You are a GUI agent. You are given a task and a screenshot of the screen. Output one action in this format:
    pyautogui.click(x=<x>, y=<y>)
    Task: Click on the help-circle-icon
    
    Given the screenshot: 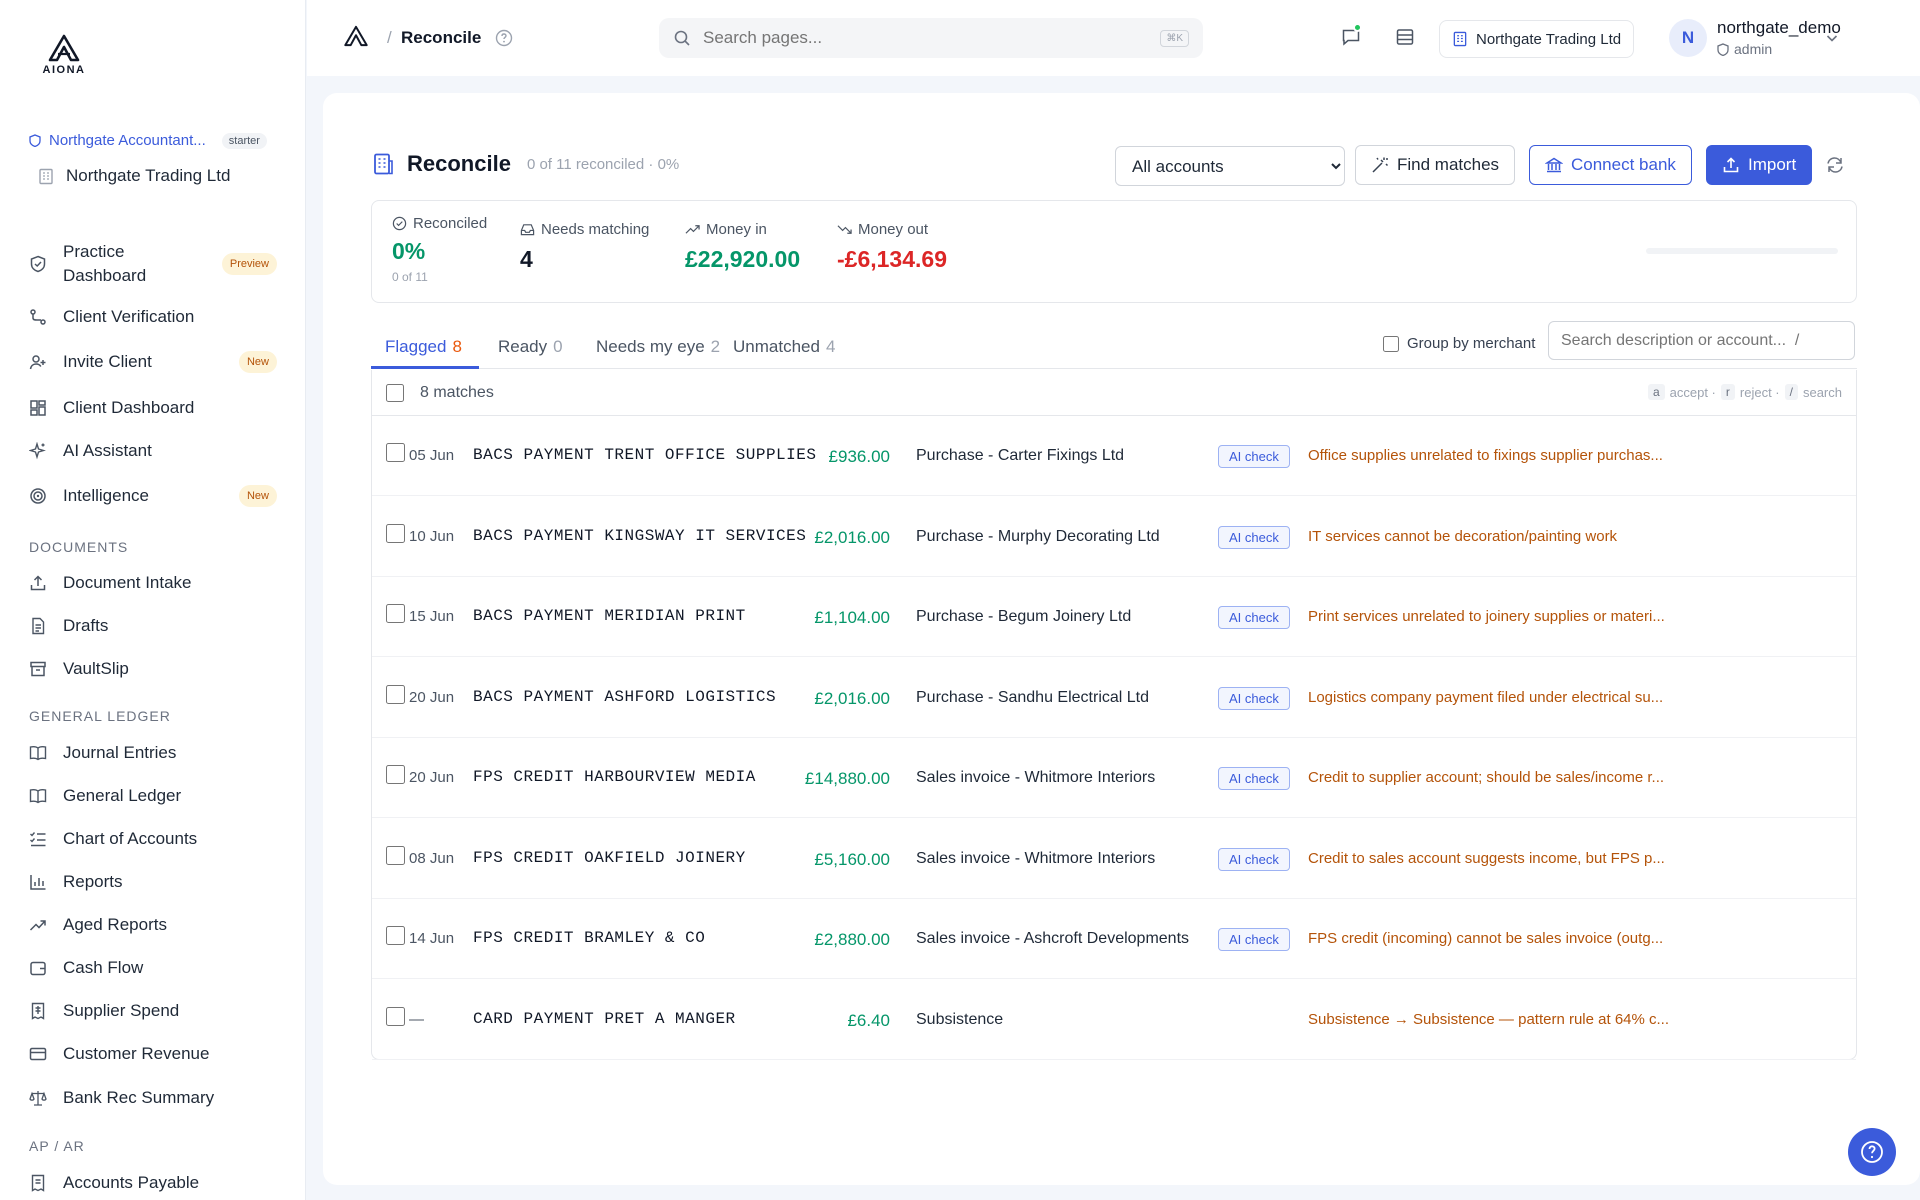 What is the action you would take?
    pyautogui.click(x=504, y=38)
    